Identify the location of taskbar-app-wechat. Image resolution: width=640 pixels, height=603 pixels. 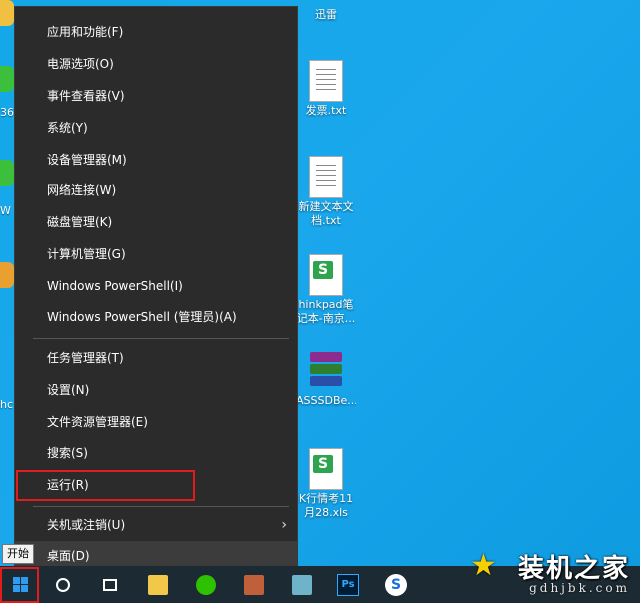
(206, 584).